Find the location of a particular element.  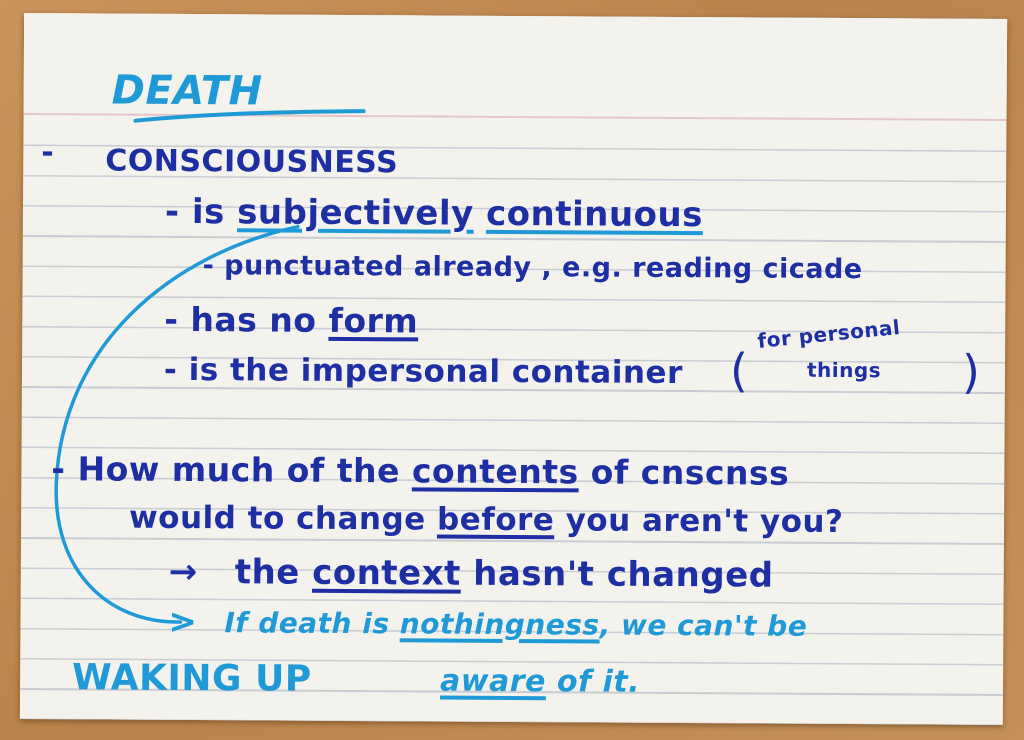

q1-prefix: - How much of the is located at coordinates (226, 470).